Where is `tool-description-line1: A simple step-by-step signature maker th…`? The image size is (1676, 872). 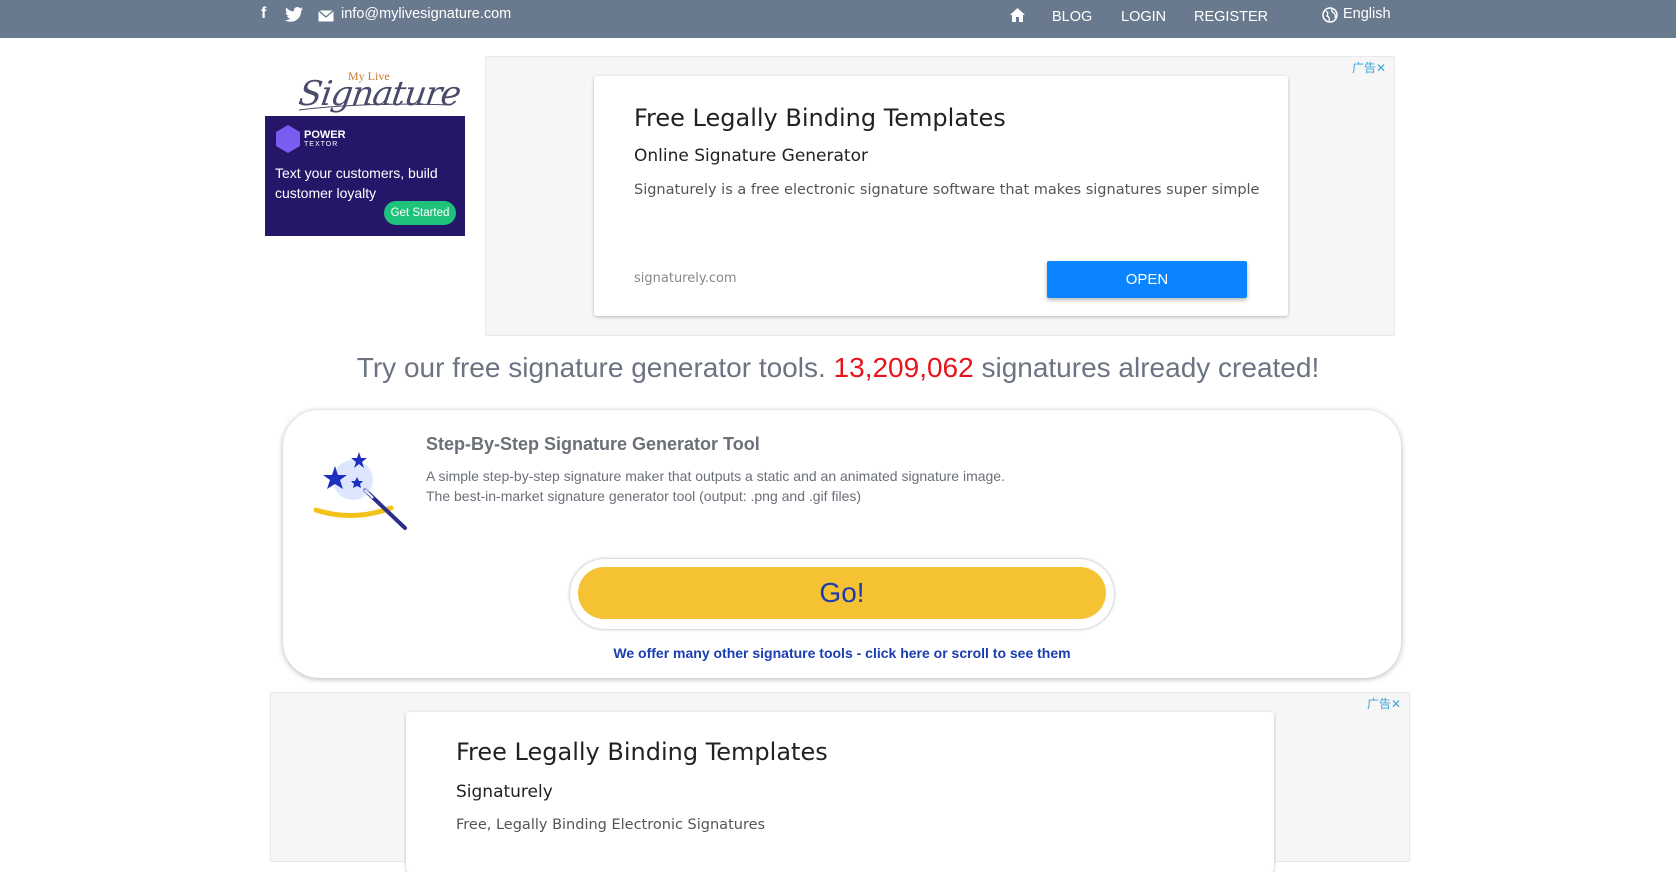
tool-description-line1: A simple step-by-step signature maker th… is located at coordinates (715, 476).